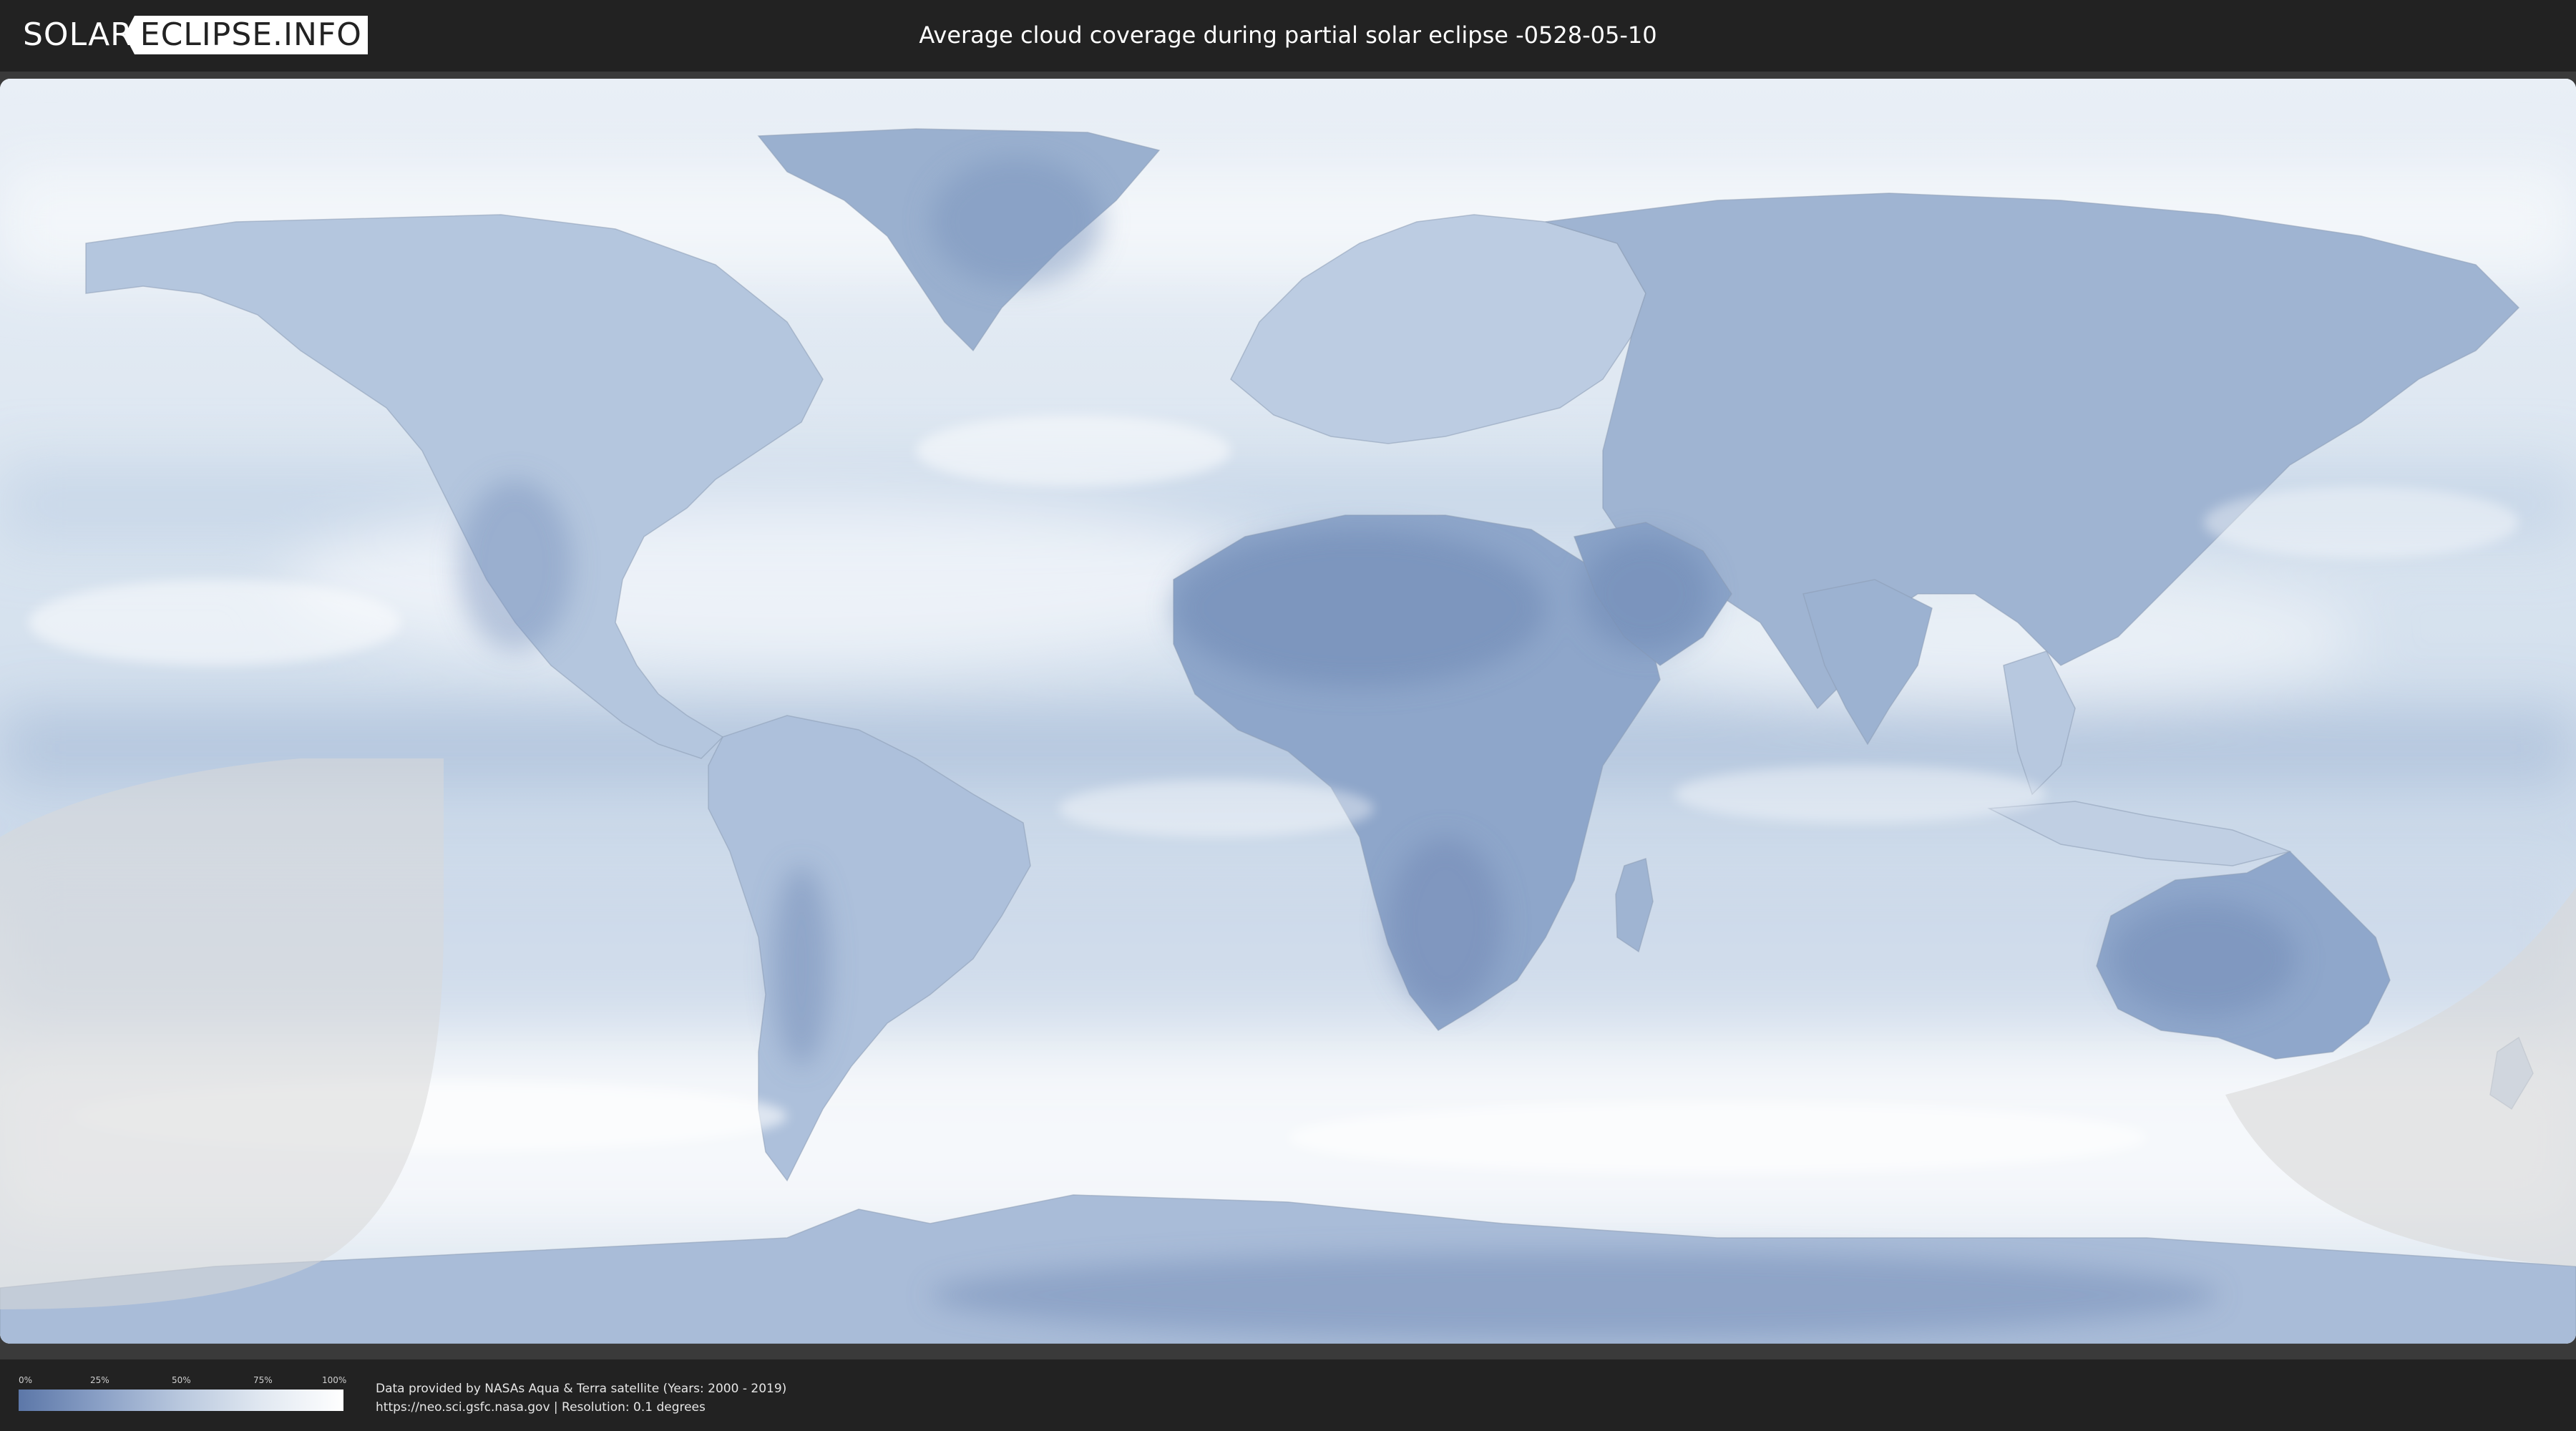 The image size is (2576, 1431). What do you see at coordinates (1445, 923) in the screenshot?
I see `southern-africa-clear` at bounding box center [1445, 923].